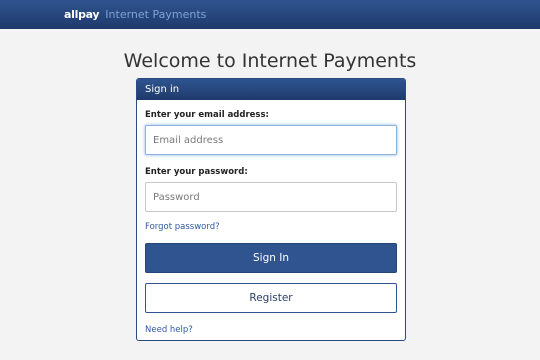 This screenshot has height=360, width=540. What do you see at coordinates (196, 172) in the screenshot?
I see `password-label: Enter your password:` at bounding box center [196, 172].